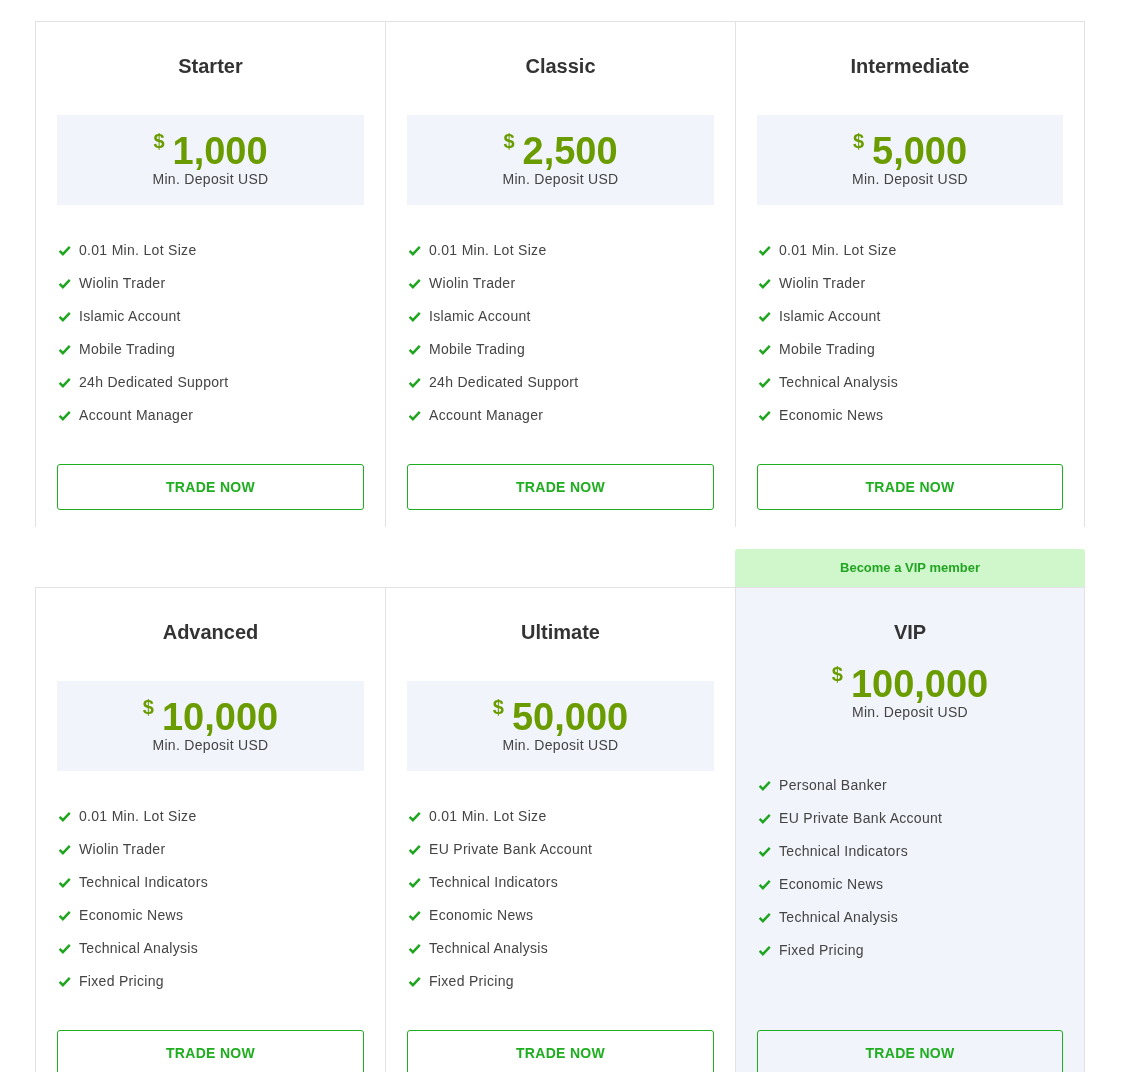  Describe the element at coordinates (833, 785) in the screenshot. I see `feature-text: Personal Banker` at that location.